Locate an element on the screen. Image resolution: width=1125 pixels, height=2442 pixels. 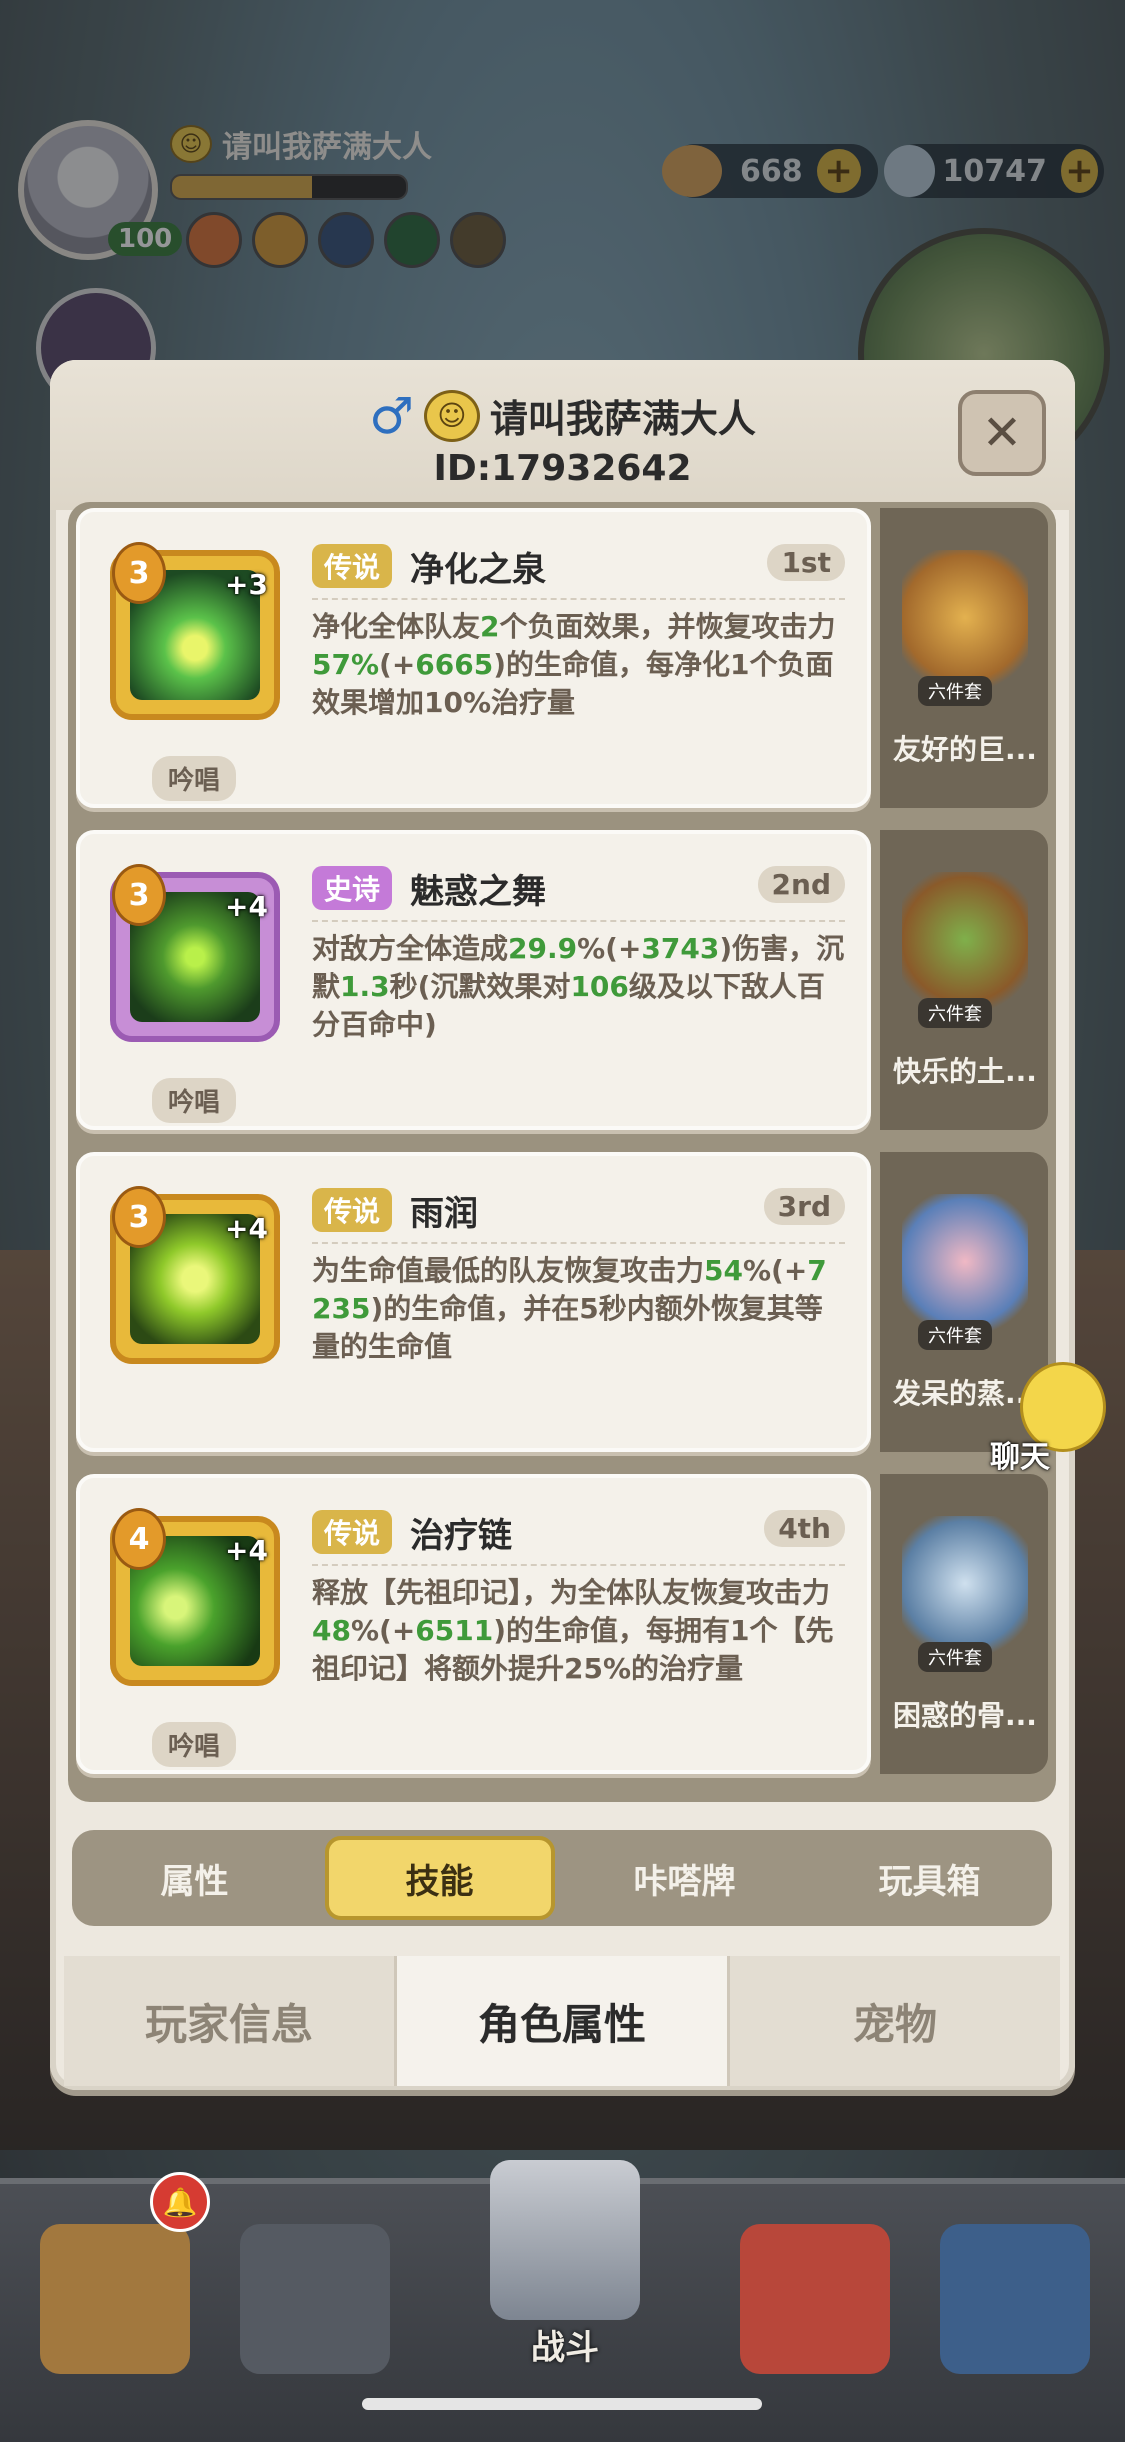
title-row: ♂ ☺ 请叫我萨满大人 is located at coordinates (562, 415).